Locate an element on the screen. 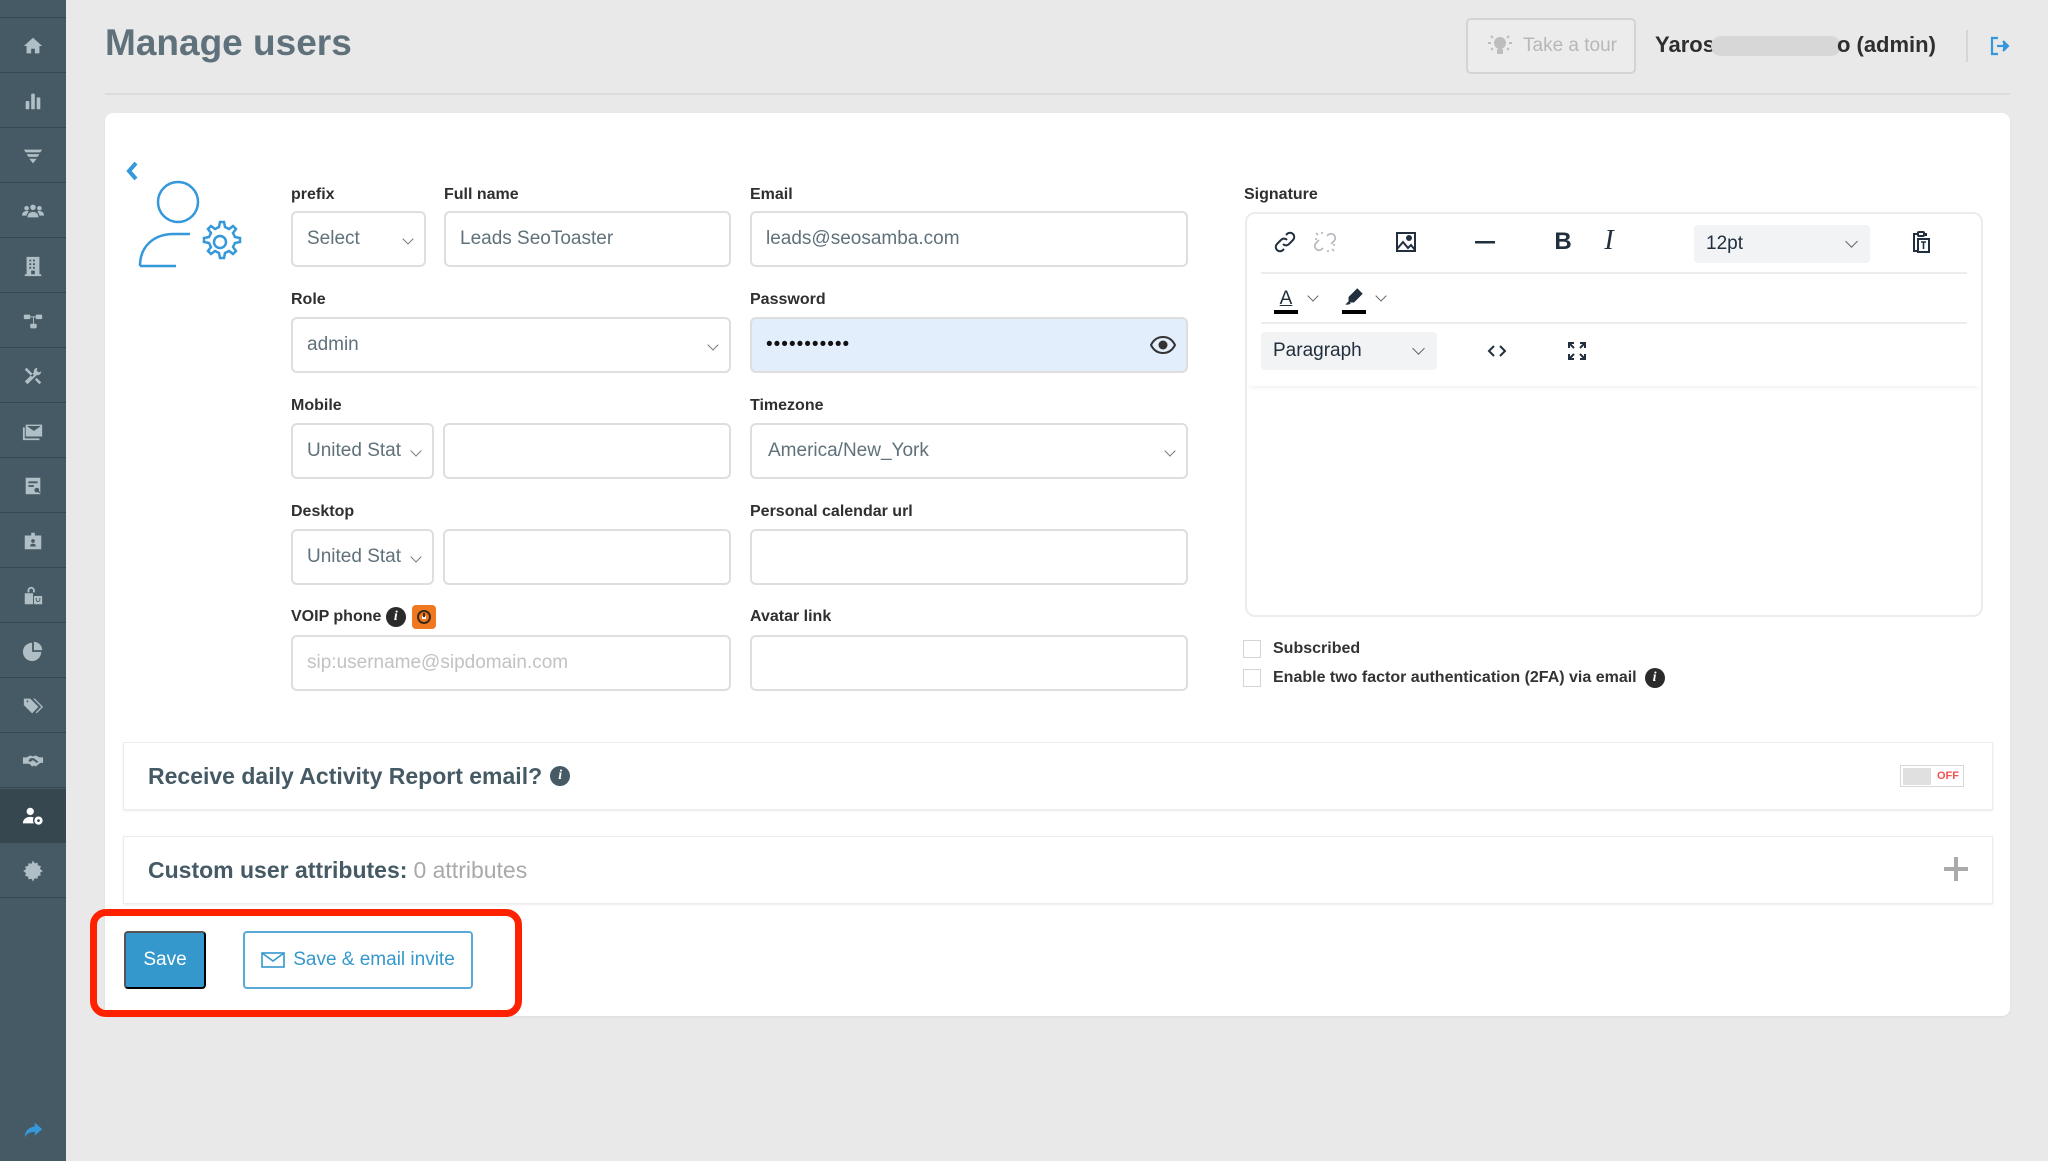 Image resolution: width=2048 pixels, height=1161 pixels. logout-button is located at coordinates (2000, 46).